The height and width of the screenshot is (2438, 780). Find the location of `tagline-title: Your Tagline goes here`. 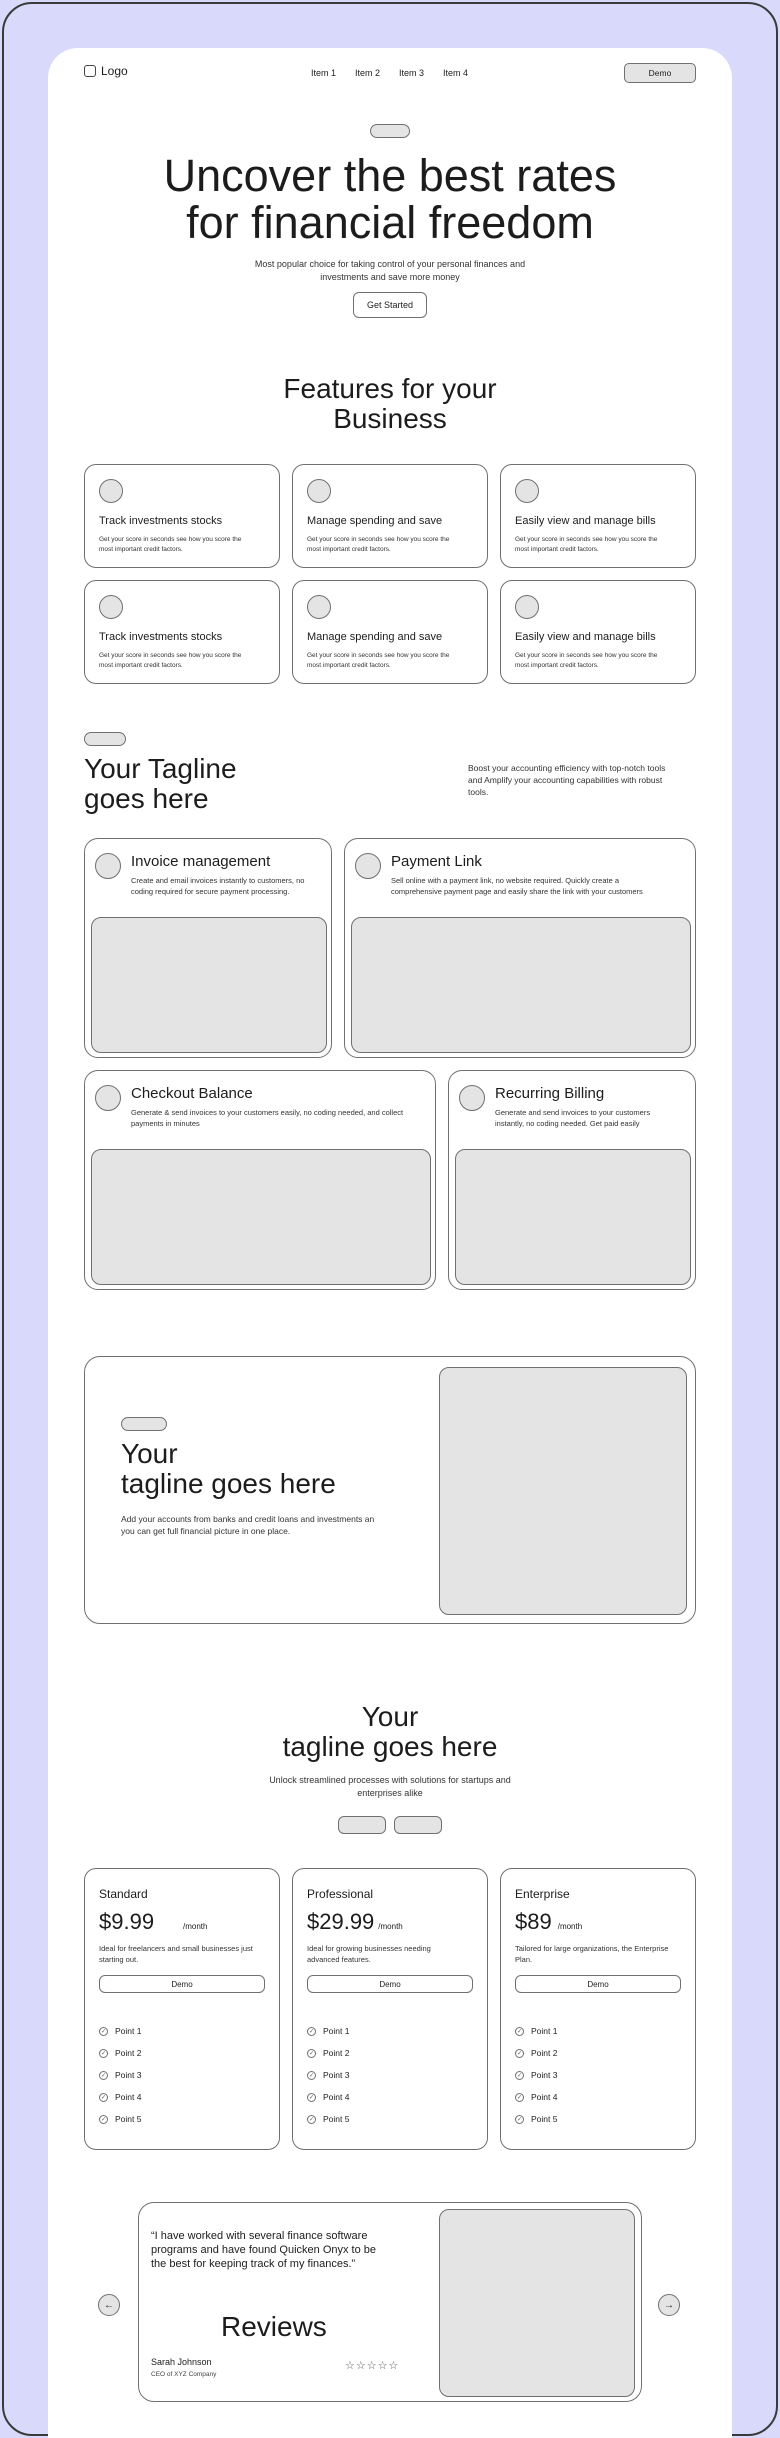

tagline-title: Your Tagline goes here is located at coordinates (160, 783).